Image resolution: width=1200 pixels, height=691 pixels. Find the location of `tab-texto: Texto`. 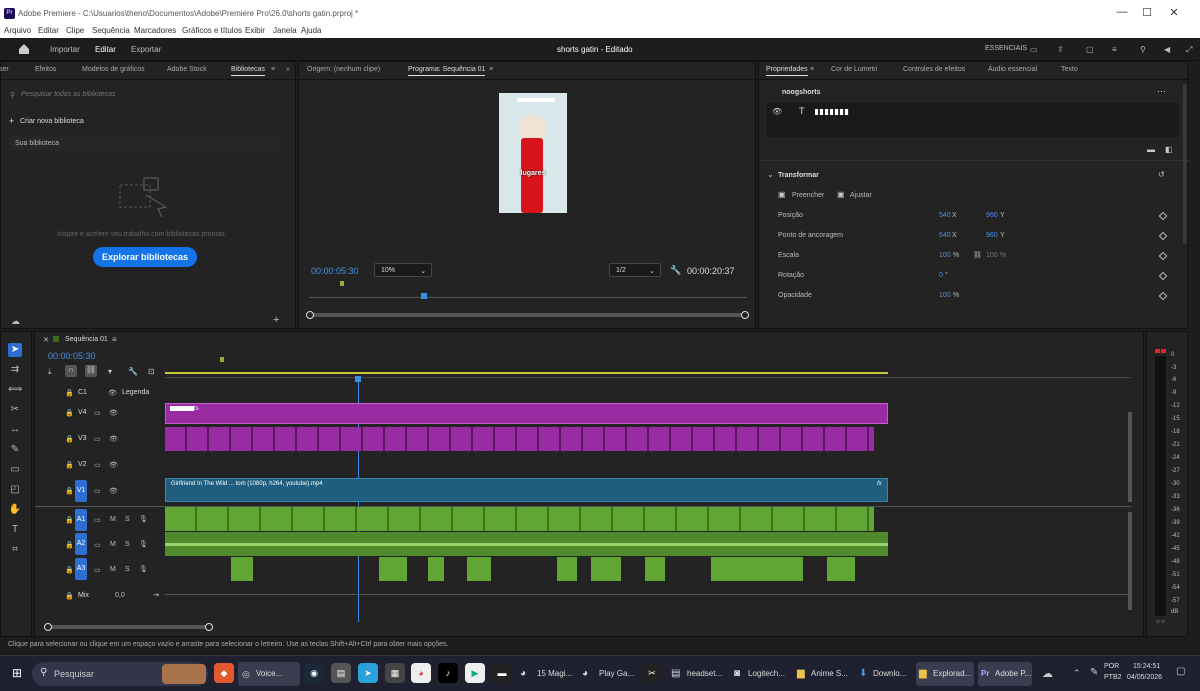

tab-texto: Texto is located at coordinates (1069, 69).